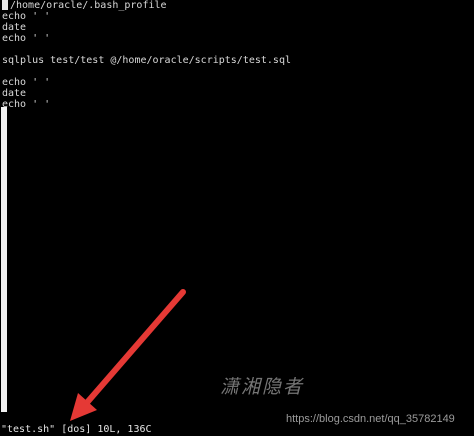  Describe the element at coordinates (88, 5) in the screenshot. I see `terminal-line-text: /home/oracle/.bash_profile` at that location.